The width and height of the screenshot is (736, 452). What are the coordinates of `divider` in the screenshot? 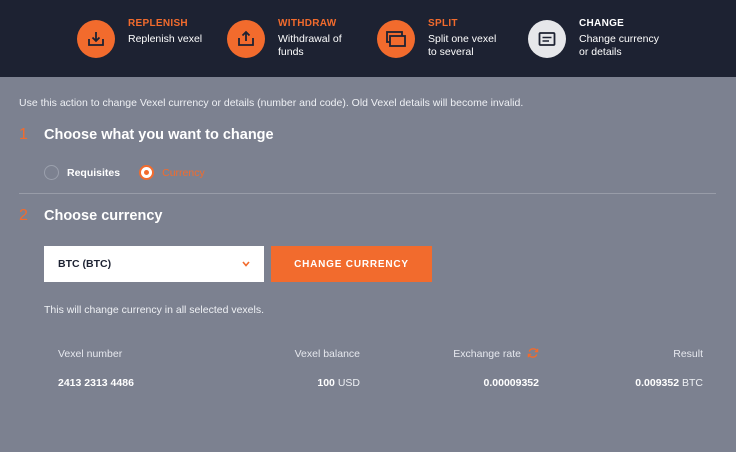 It's located at (367, 193).